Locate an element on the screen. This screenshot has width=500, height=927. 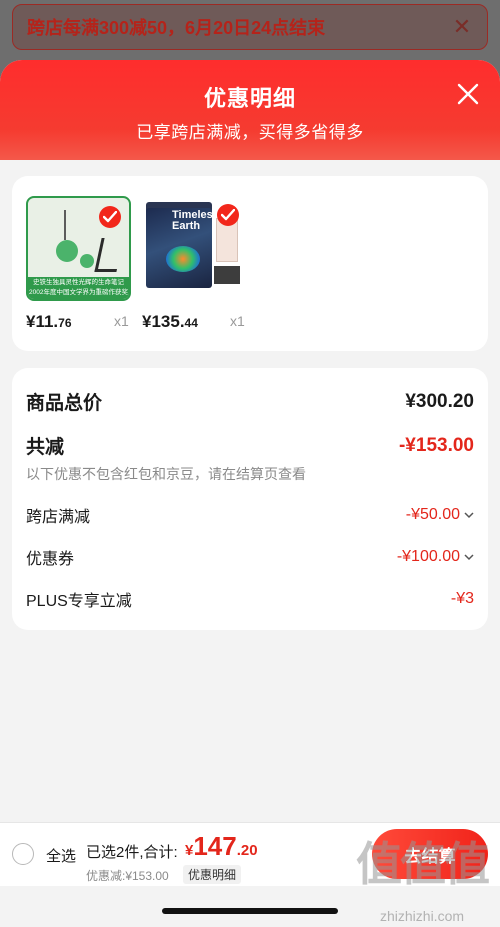
promo-banner: 跨店每满300减50，6月20日24点结束 ✕ is located at coordinates (250, 27).